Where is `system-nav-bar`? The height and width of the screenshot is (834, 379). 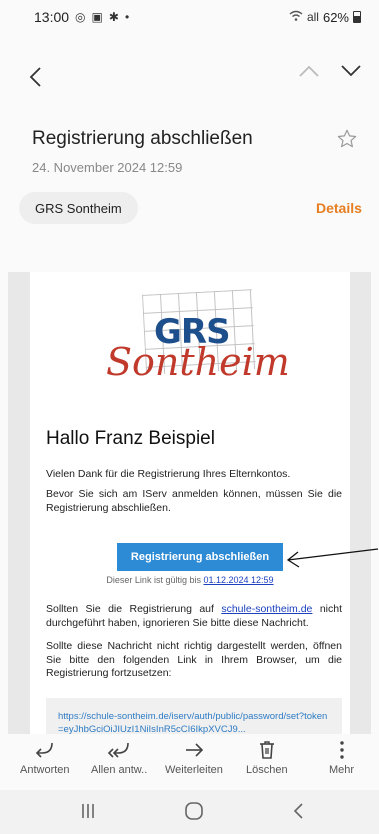
system-nav-bar is located at coordinates (189, 812).